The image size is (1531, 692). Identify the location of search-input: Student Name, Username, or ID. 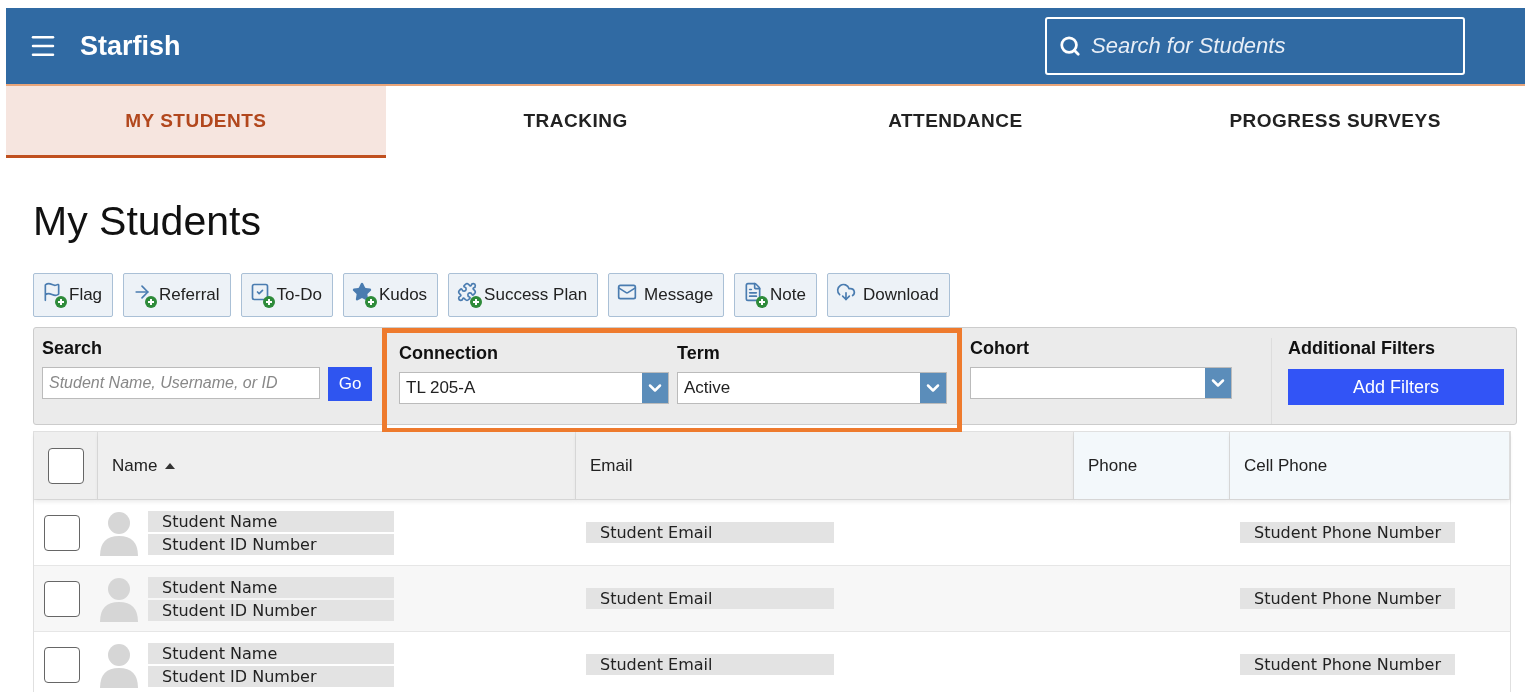
(181, 383).